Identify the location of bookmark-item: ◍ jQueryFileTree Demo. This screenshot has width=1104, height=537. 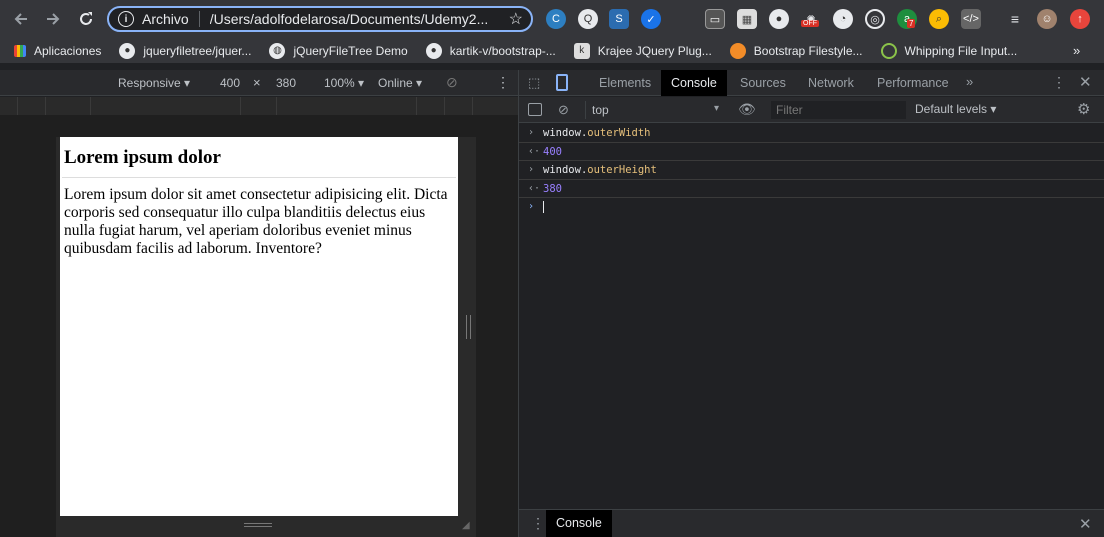
(338, 50).